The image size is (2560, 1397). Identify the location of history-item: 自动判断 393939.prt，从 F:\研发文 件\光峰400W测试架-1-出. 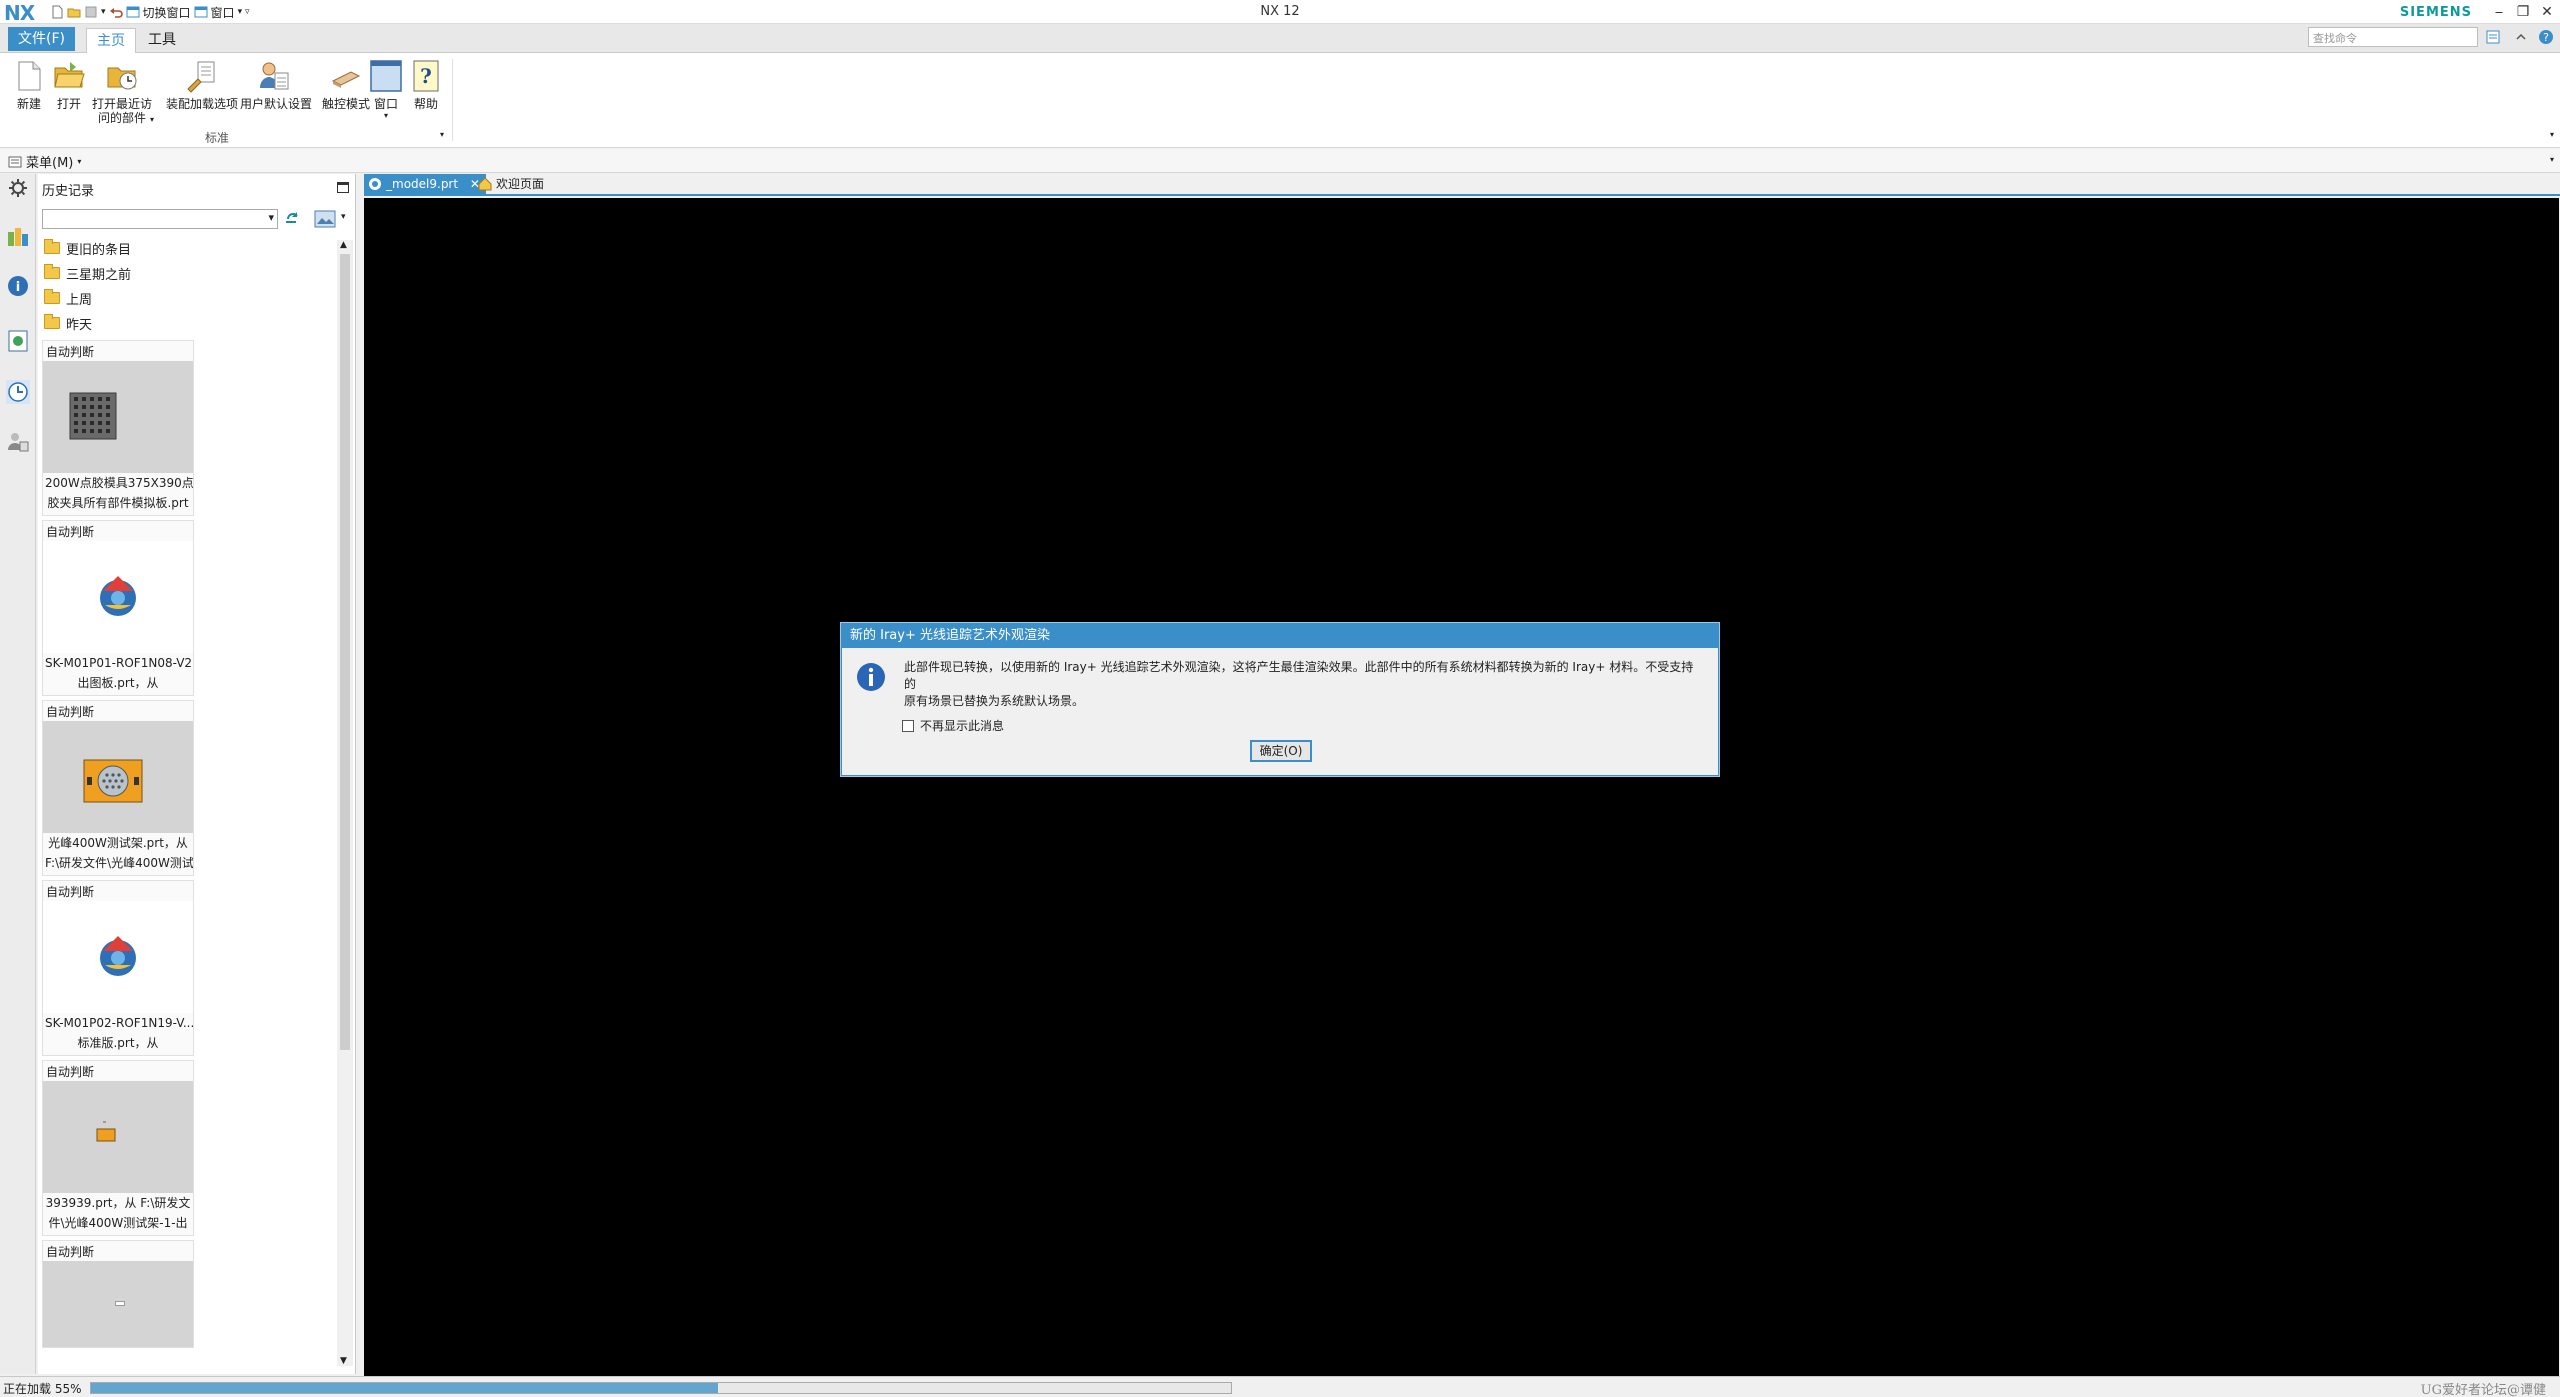
(118, 1148).